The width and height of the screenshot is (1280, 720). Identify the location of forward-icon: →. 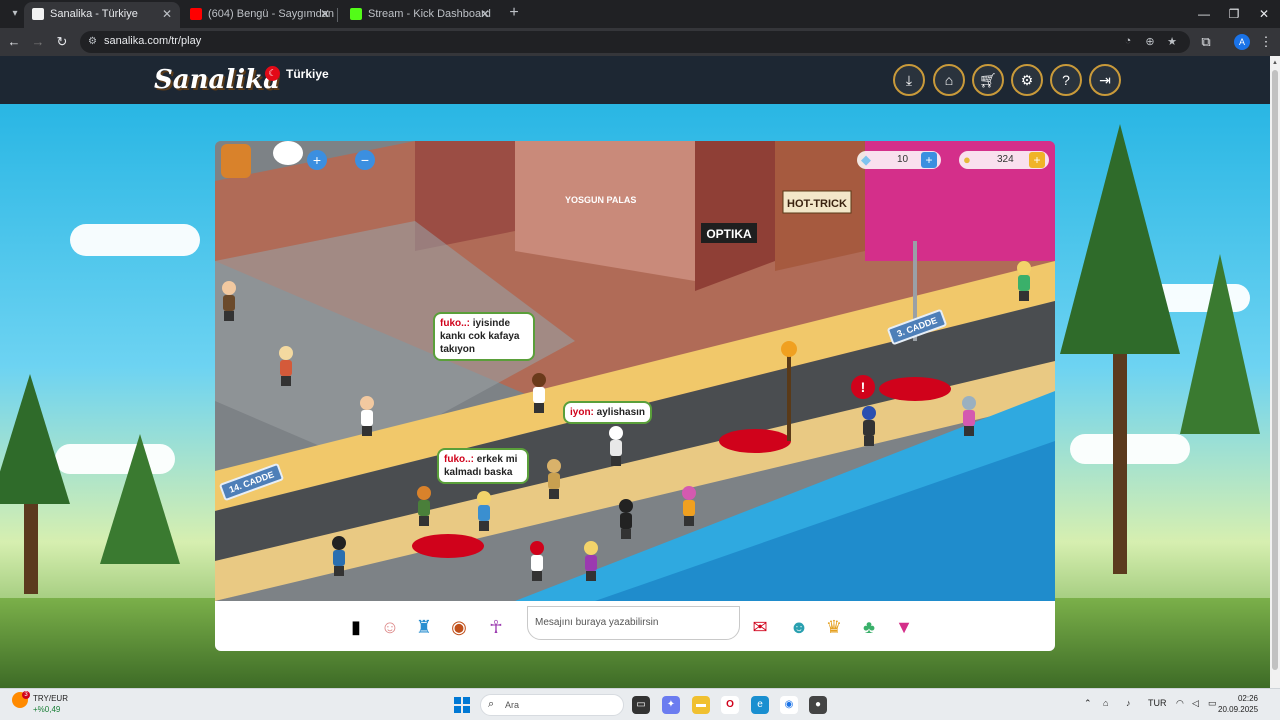
(38, 42).